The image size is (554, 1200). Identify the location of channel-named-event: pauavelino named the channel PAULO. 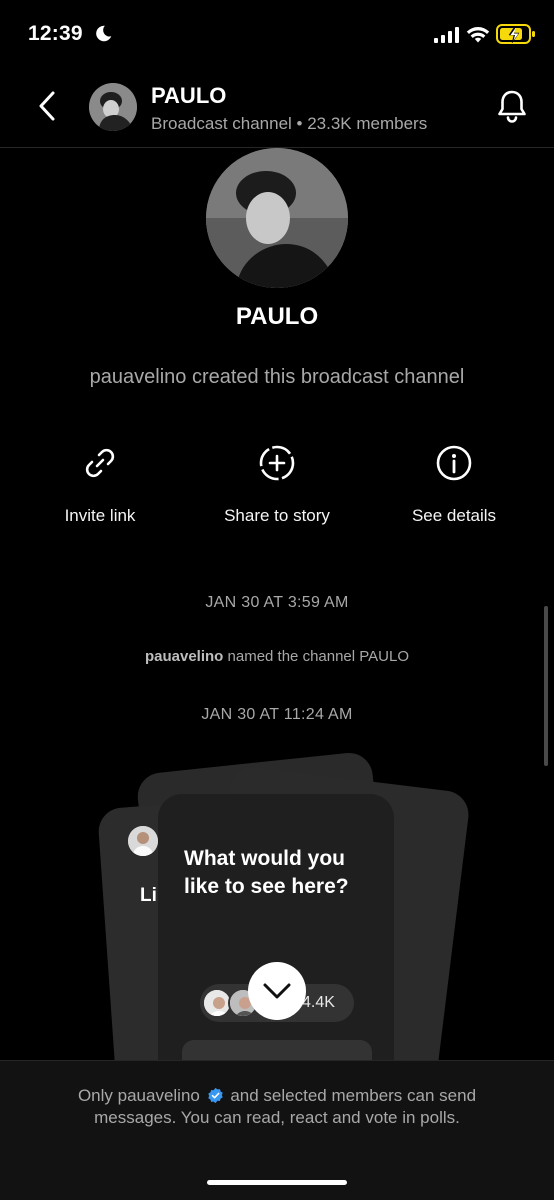
(277, 656).